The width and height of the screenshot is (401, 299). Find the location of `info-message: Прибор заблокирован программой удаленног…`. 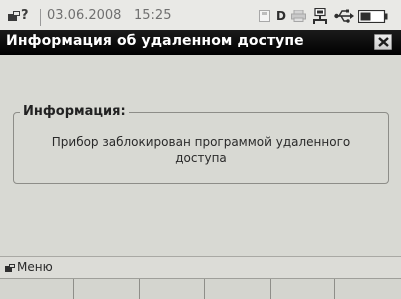

info-message: Прибор заблокирован программой удаленног… is located at coordinates (201, 150).